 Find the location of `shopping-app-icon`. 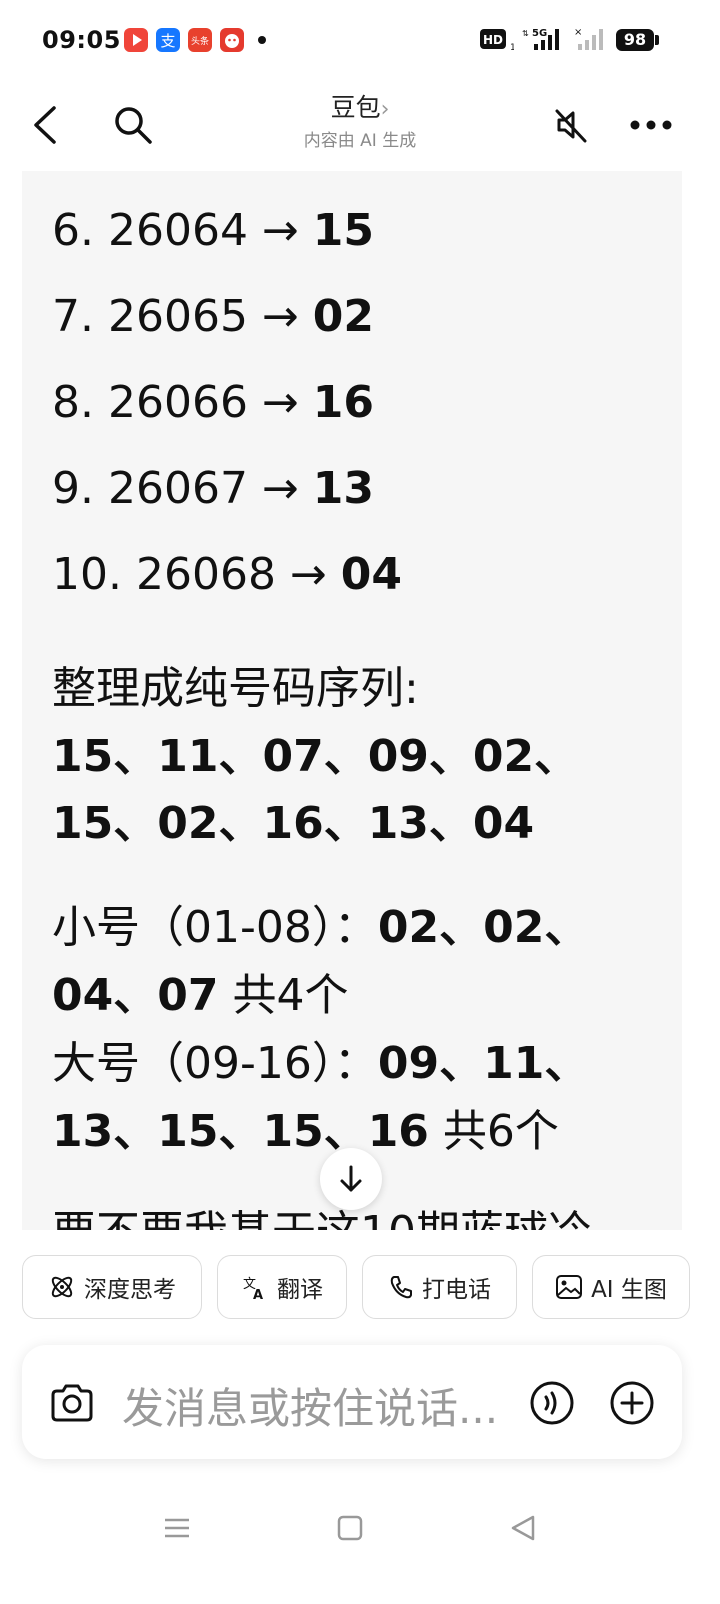

shopping-app-icon is located at coordinates (232, 40).